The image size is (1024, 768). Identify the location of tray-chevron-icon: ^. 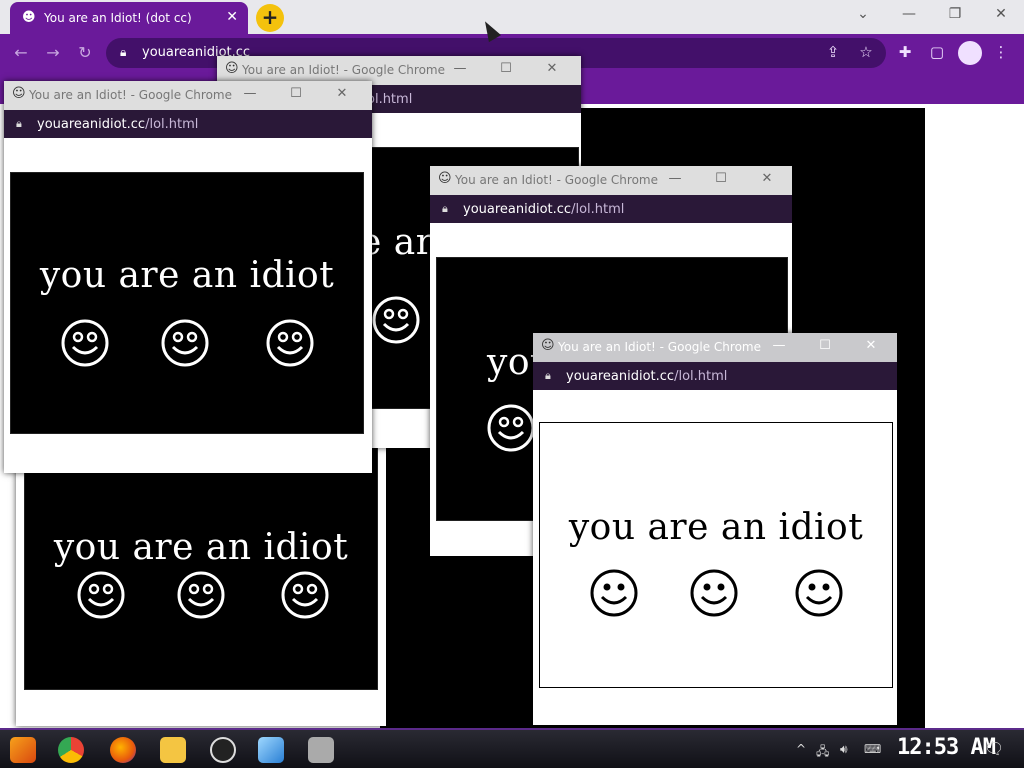
(801, 749).